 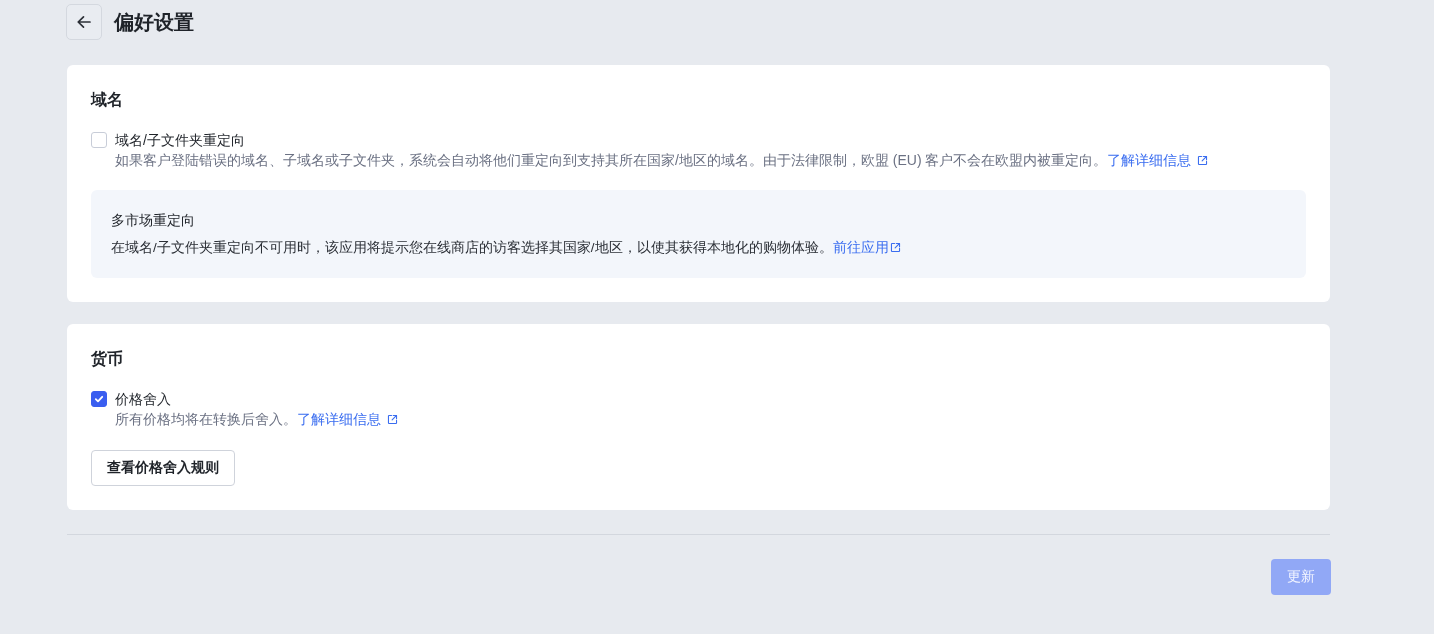 What do you see at coordinates (710, 419) in the screenshot?
I see `option-description: 所有价格均将在转换后舍入。了解详细信息` at bounding box center [710, 419].